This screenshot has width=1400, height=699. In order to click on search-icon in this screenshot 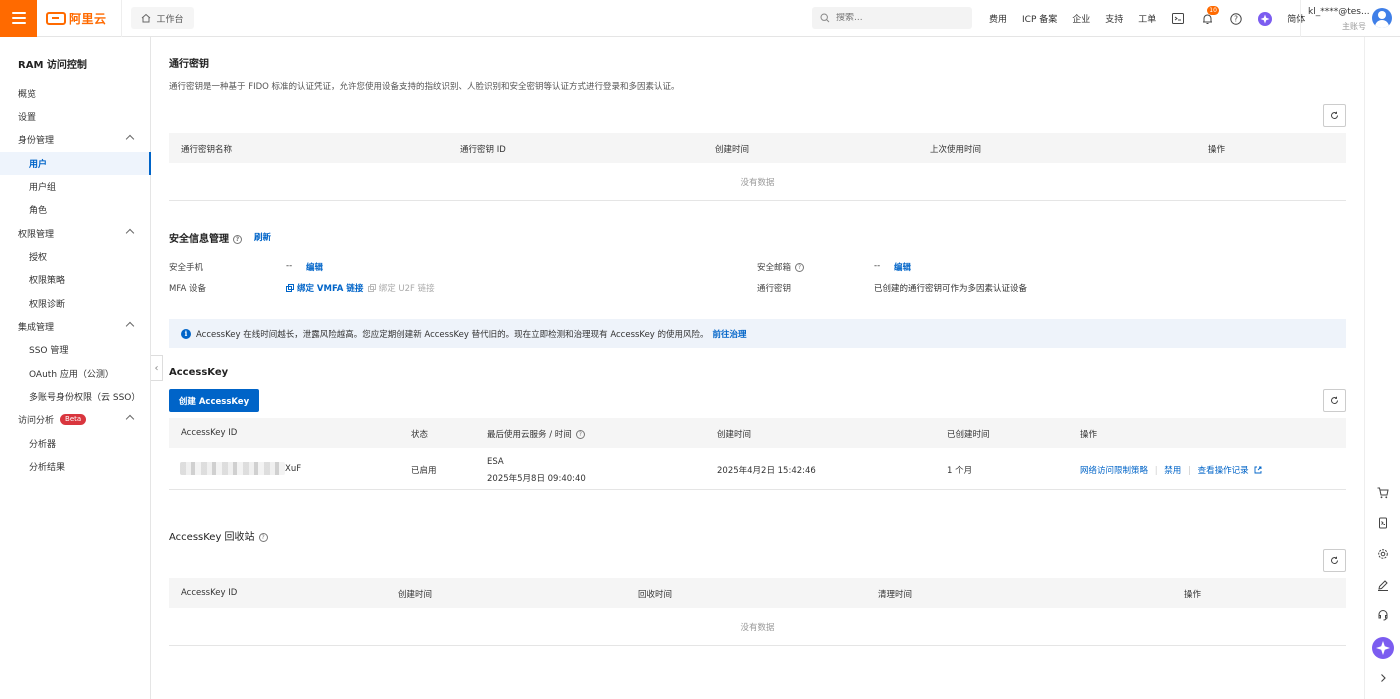, I will do `click(825, 18)`.